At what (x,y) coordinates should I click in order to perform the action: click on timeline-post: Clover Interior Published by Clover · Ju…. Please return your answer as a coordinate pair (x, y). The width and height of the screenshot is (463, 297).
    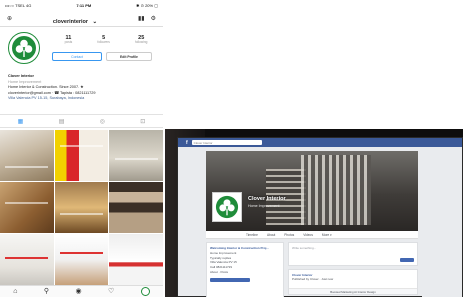
    Looking at the image, I should click on (353, 282).